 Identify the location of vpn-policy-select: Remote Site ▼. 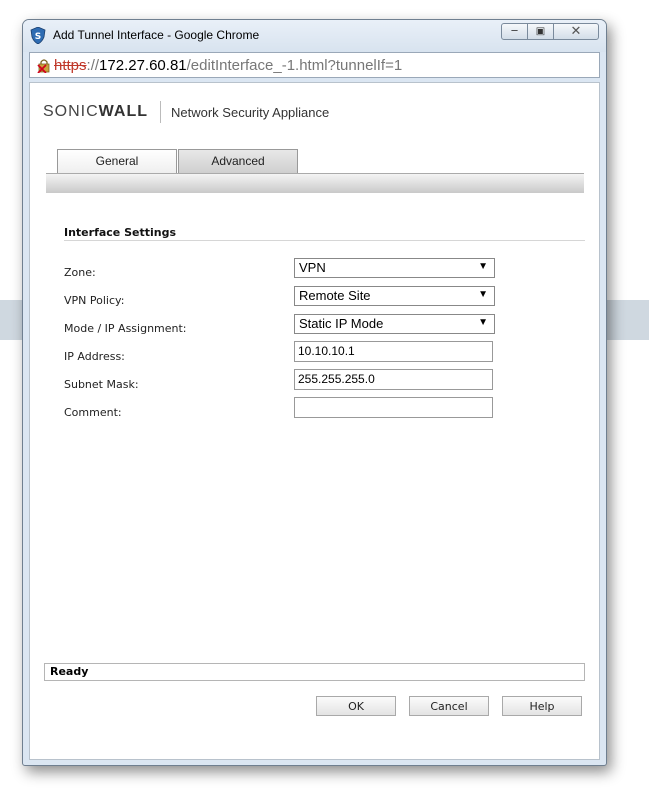
(394, 296).